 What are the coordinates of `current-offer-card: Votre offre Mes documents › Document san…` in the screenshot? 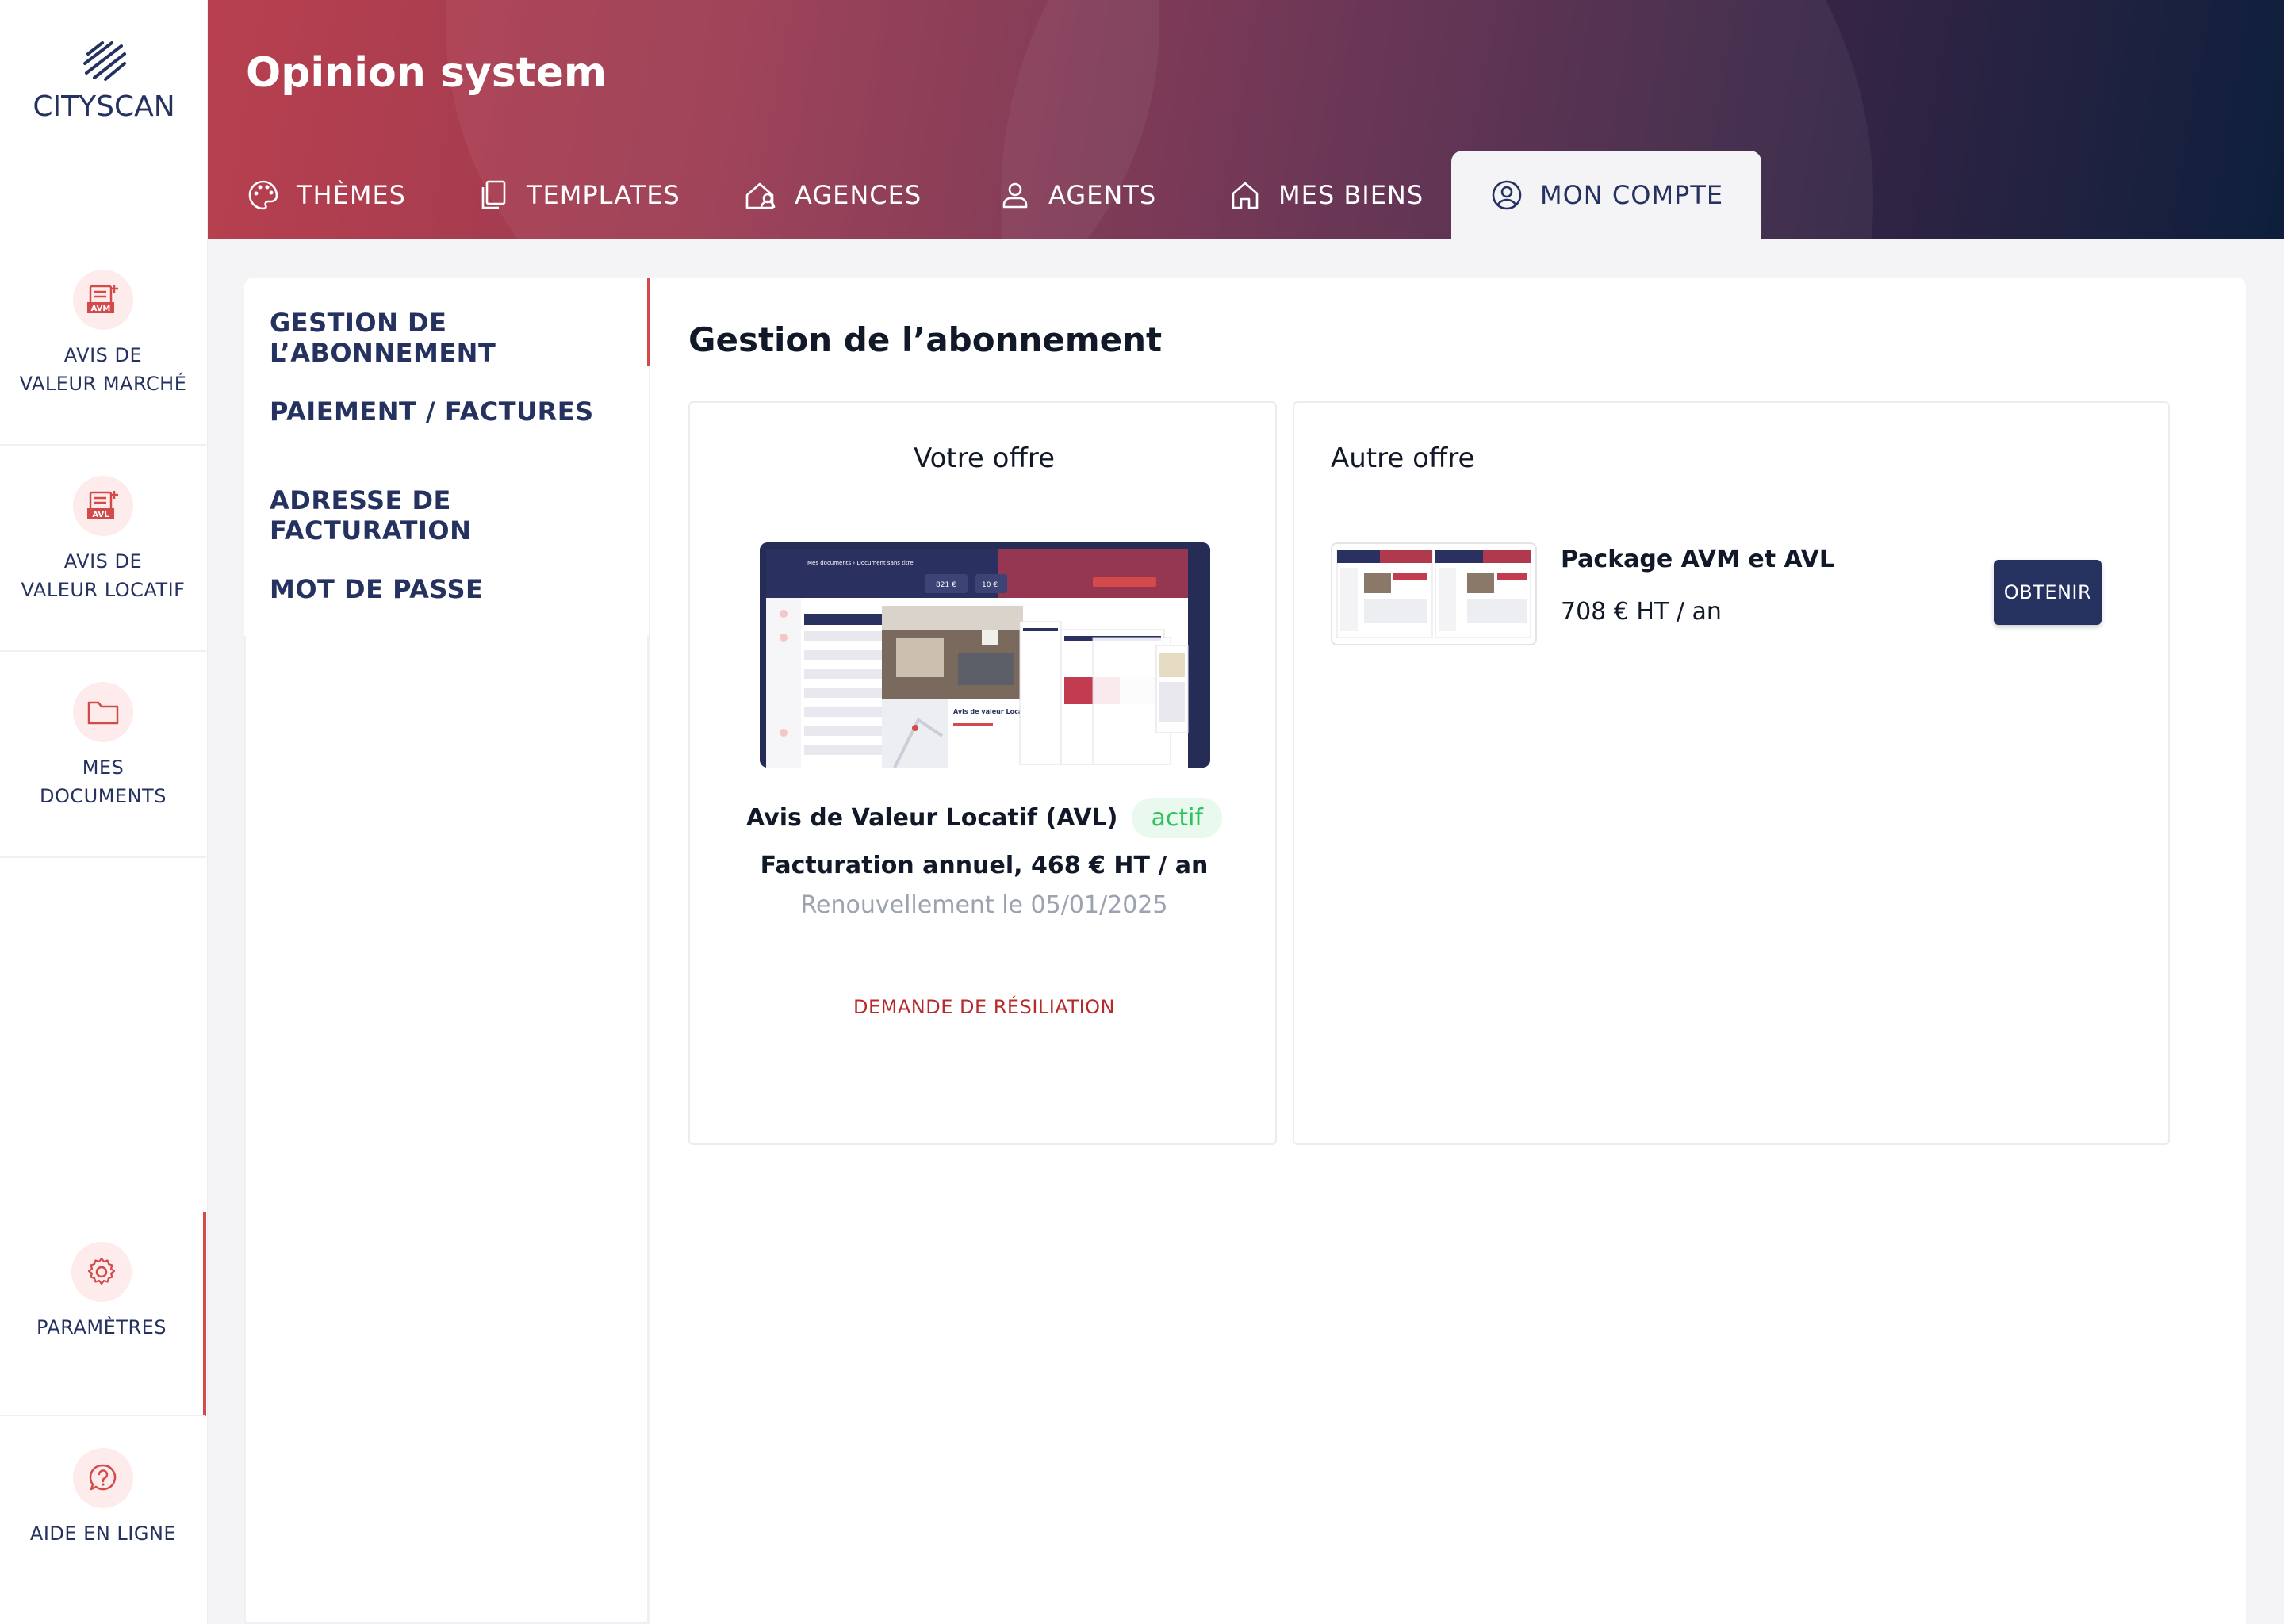 It's located at (982, 773).